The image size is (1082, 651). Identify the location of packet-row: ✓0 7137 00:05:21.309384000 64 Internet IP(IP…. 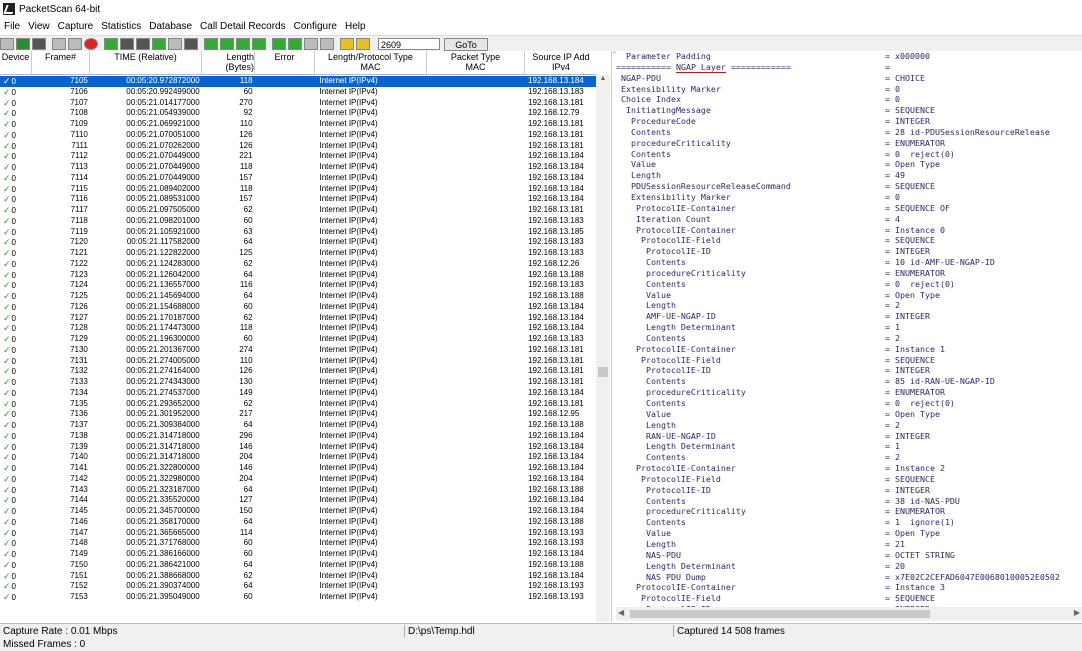
(298, 425).